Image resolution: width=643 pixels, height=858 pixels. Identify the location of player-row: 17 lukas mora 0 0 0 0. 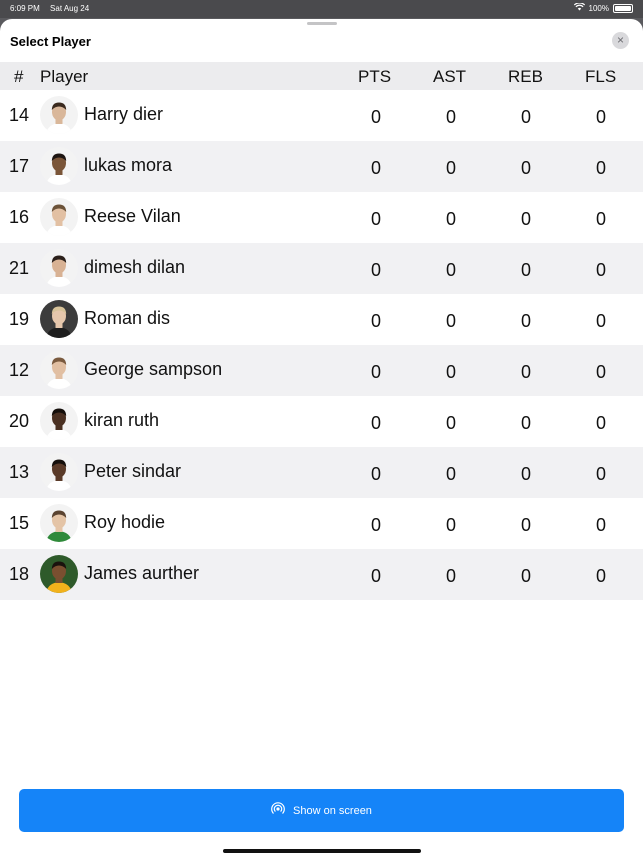
(321, 166).